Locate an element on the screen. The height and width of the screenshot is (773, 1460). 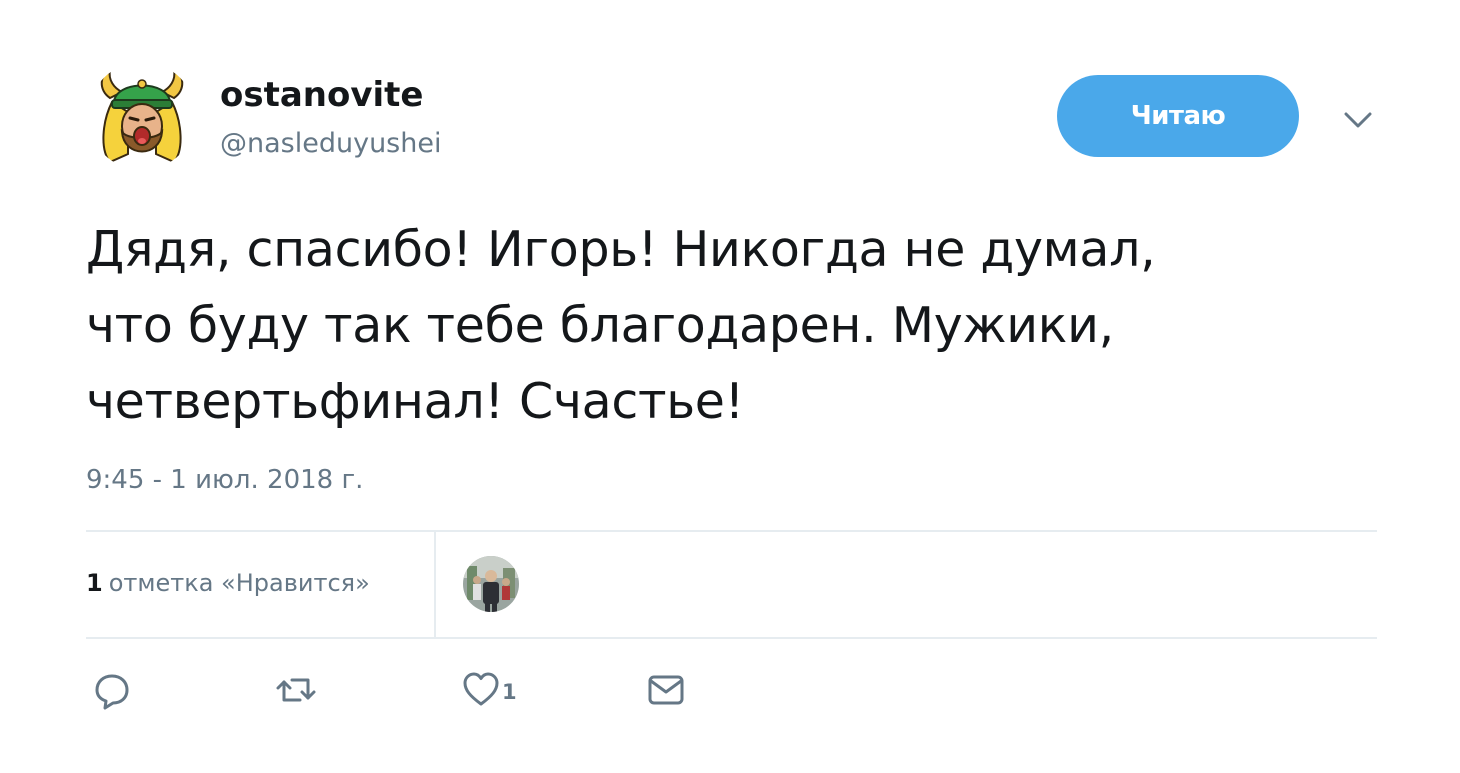
heart-icon is located at coordinates (481, 690).